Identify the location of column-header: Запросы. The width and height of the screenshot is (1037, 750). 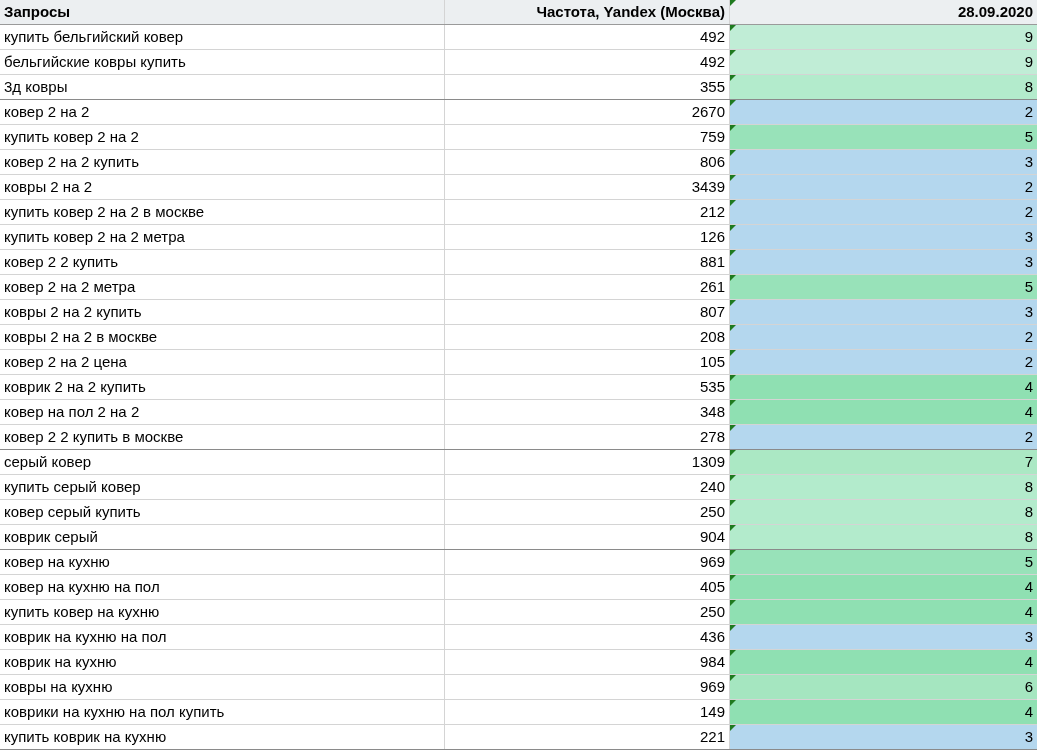
(222, 12).